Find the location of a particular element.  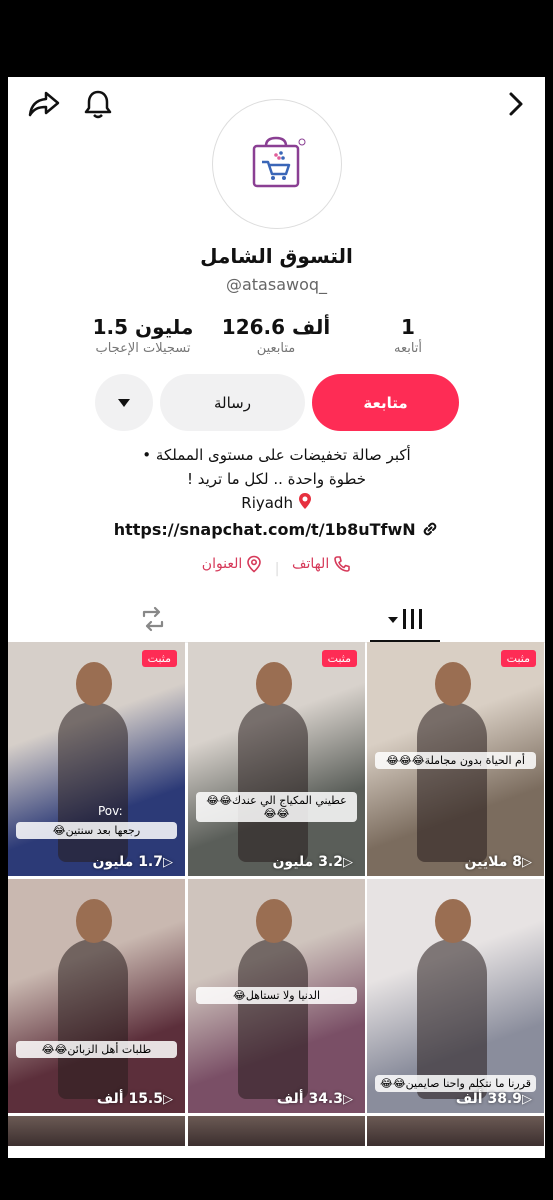

suggested-accounts-button is located at coordinates (124, 402).